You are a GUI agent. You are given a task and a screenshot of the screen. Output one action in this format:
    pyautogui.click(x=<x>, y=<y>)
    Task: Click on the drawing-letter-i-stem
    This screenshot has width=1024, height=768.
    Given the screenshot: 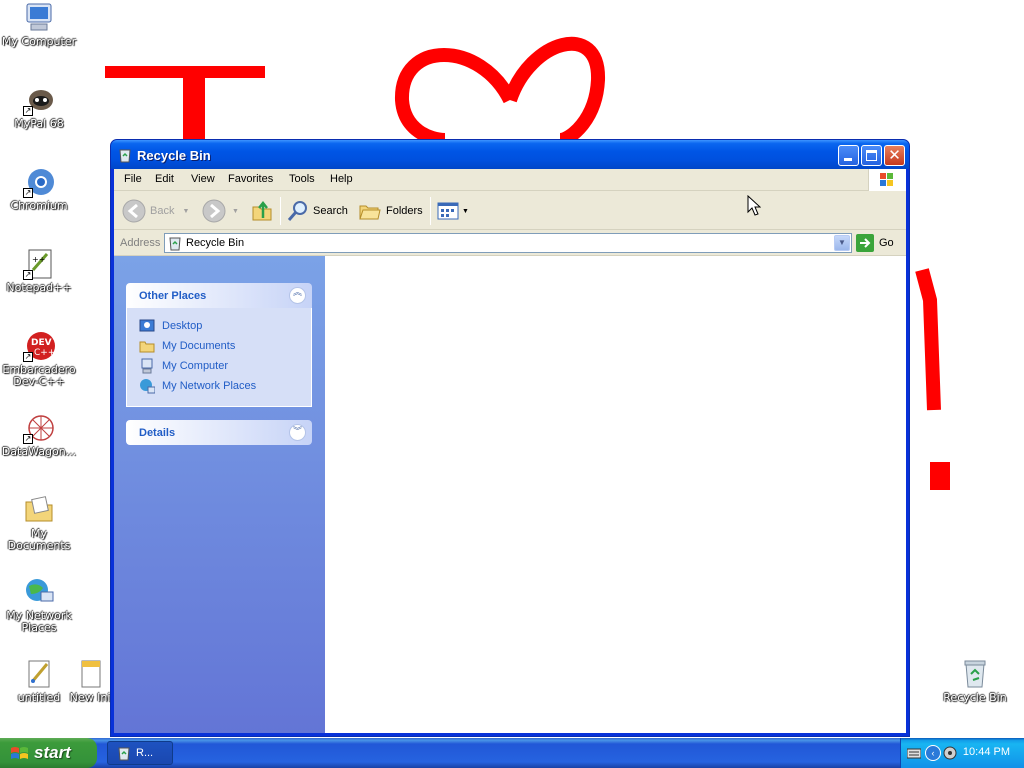 What is the action you would take?
    pyautogui.click(x=194, y=111)
    